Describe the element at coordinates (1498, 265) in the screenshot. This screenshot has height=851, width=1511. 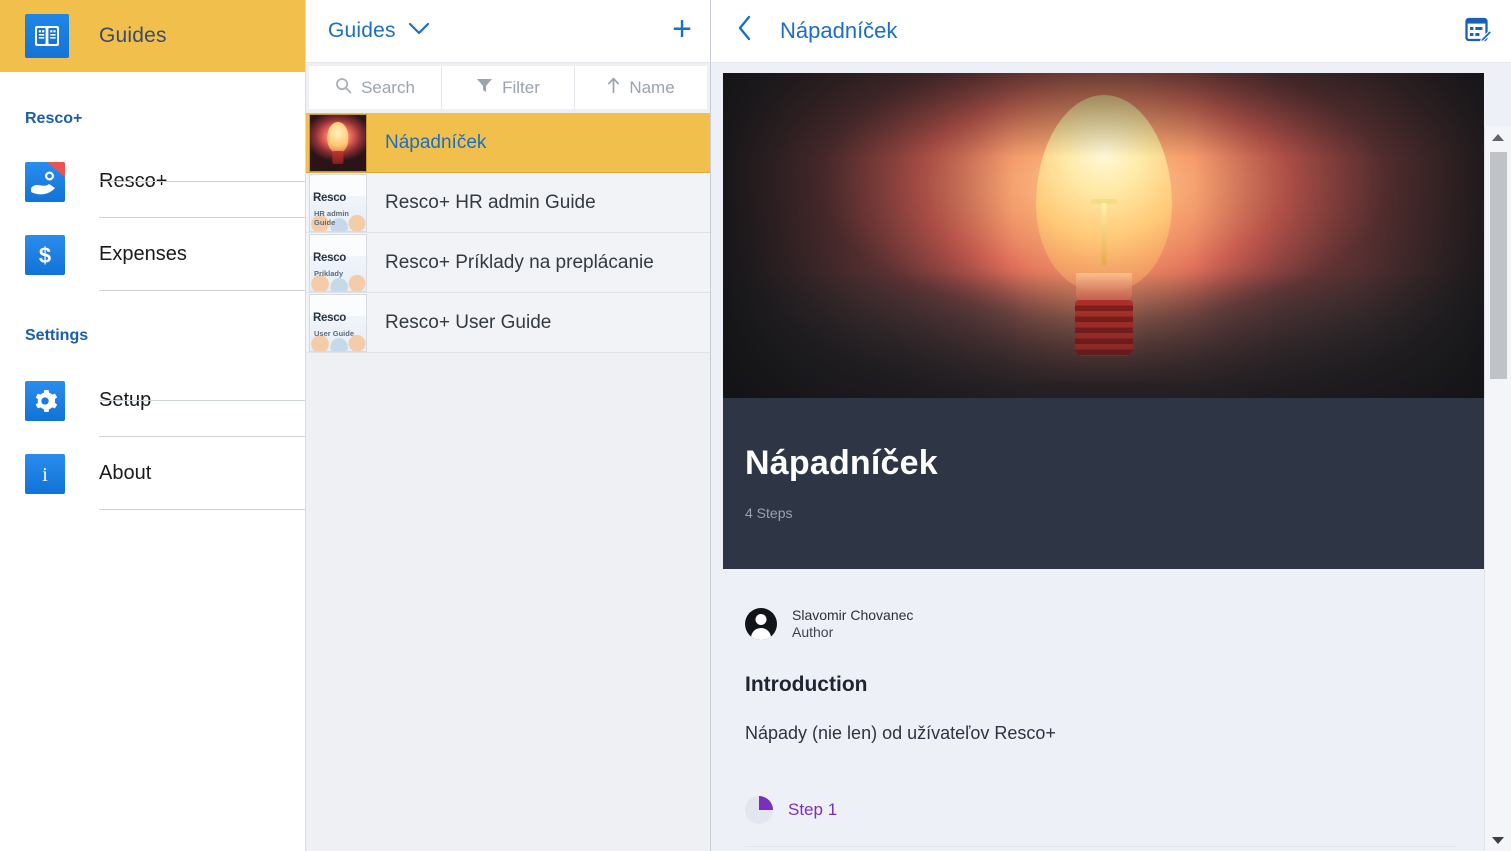
I see `scrollbar-thumb` at that location.